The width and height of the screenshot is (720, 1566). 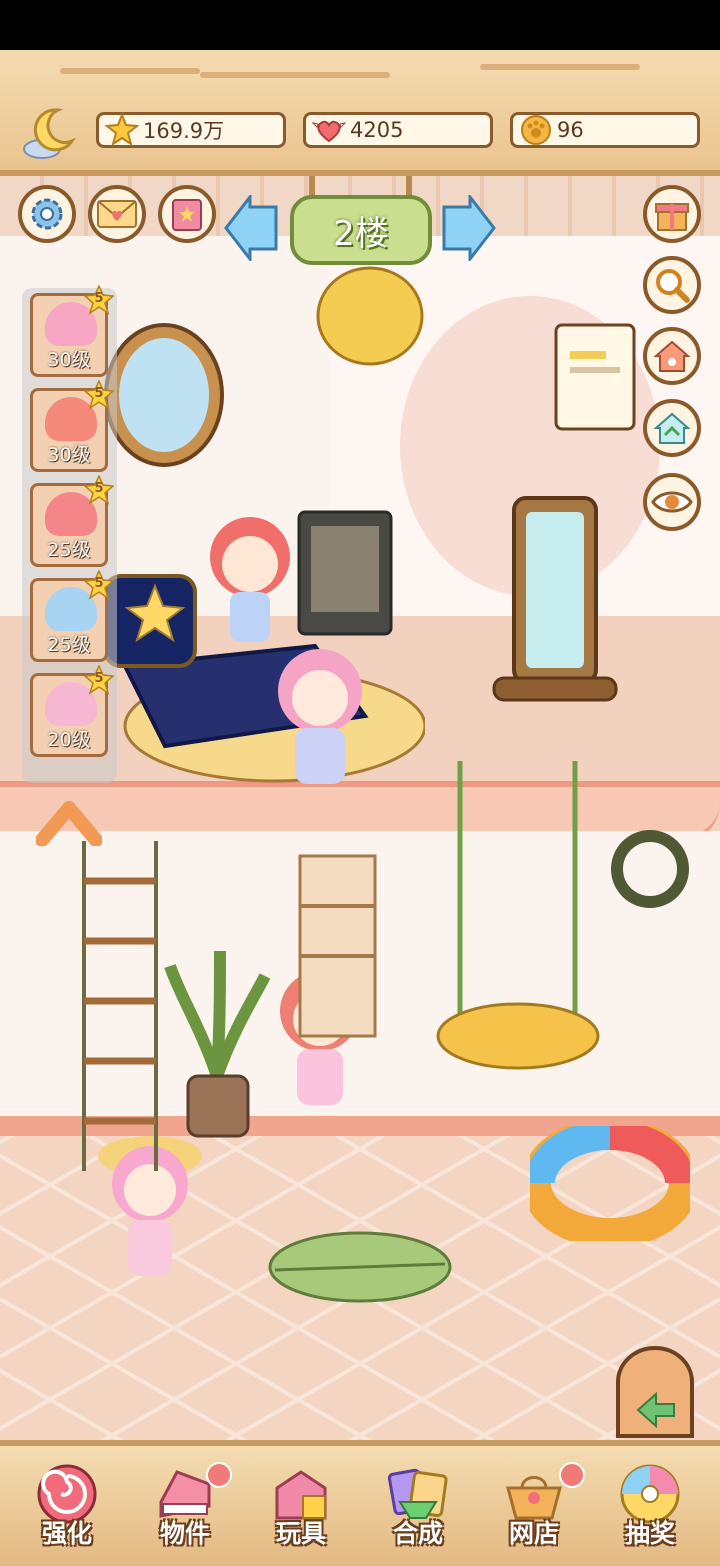 What do you see at coordinates (533, 1533) in the screenshot?
I see `nav-label: 网店` at bounding box center [533, 1533].